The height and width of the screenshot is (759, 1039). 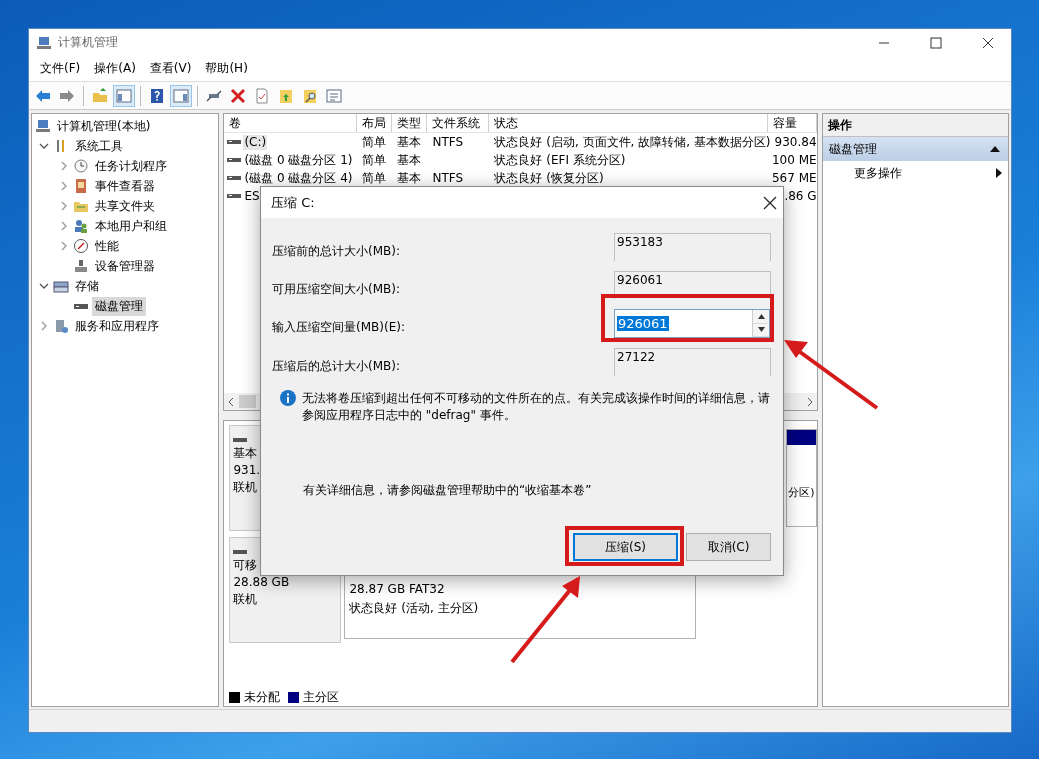 What do you see at coordinates (298, 160) in the screenshot?
I see `table-cell: (磁盘 0 磁盘分区 1)` at bounding box center [298, 160].